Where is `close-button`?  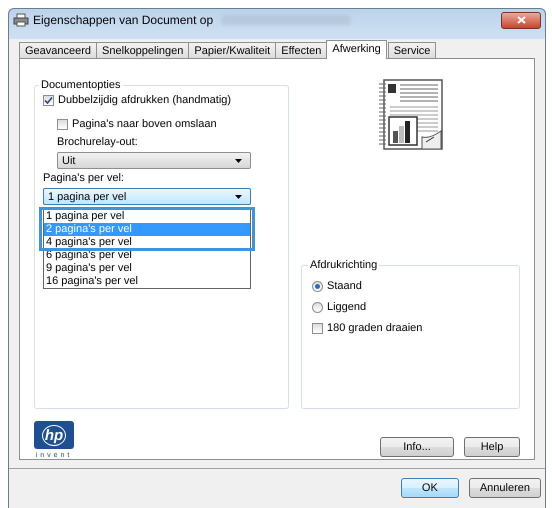
close-button is located at coordinates (521, 20).